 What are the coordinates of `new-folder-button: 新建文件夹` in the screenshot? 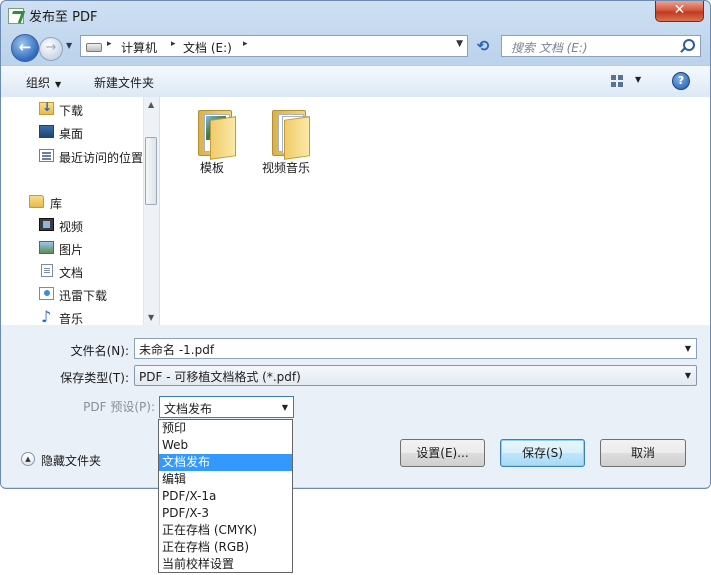 It's located at (124, 82).